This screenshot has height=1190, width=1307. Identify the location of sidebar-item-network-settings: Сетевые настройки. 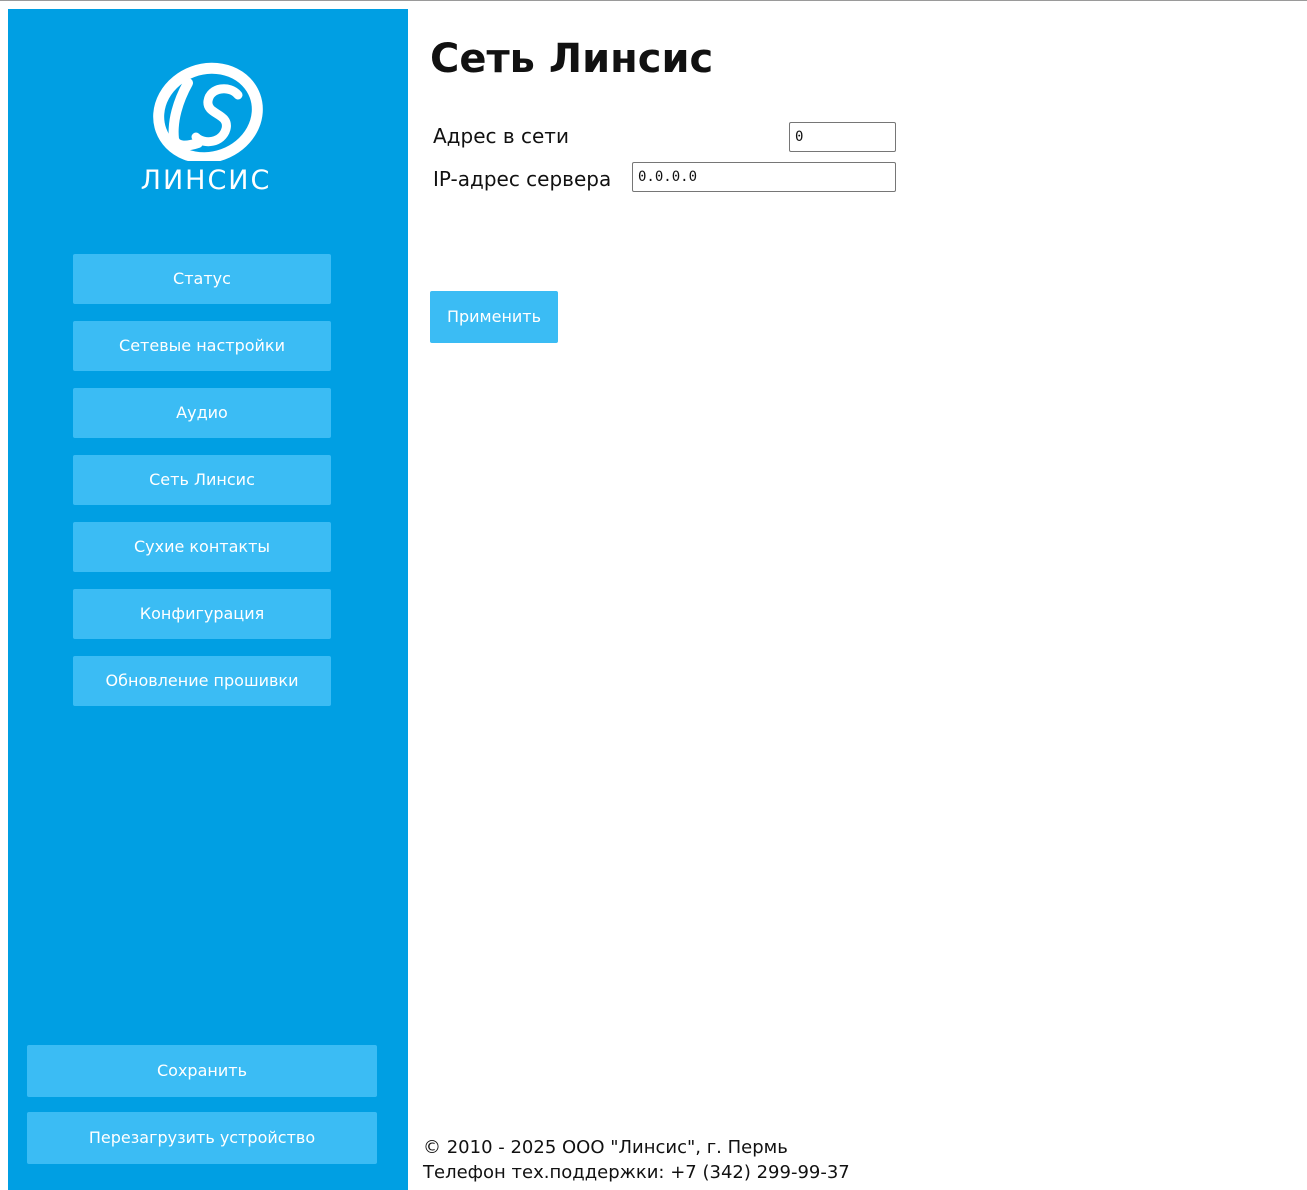
(202, 346).